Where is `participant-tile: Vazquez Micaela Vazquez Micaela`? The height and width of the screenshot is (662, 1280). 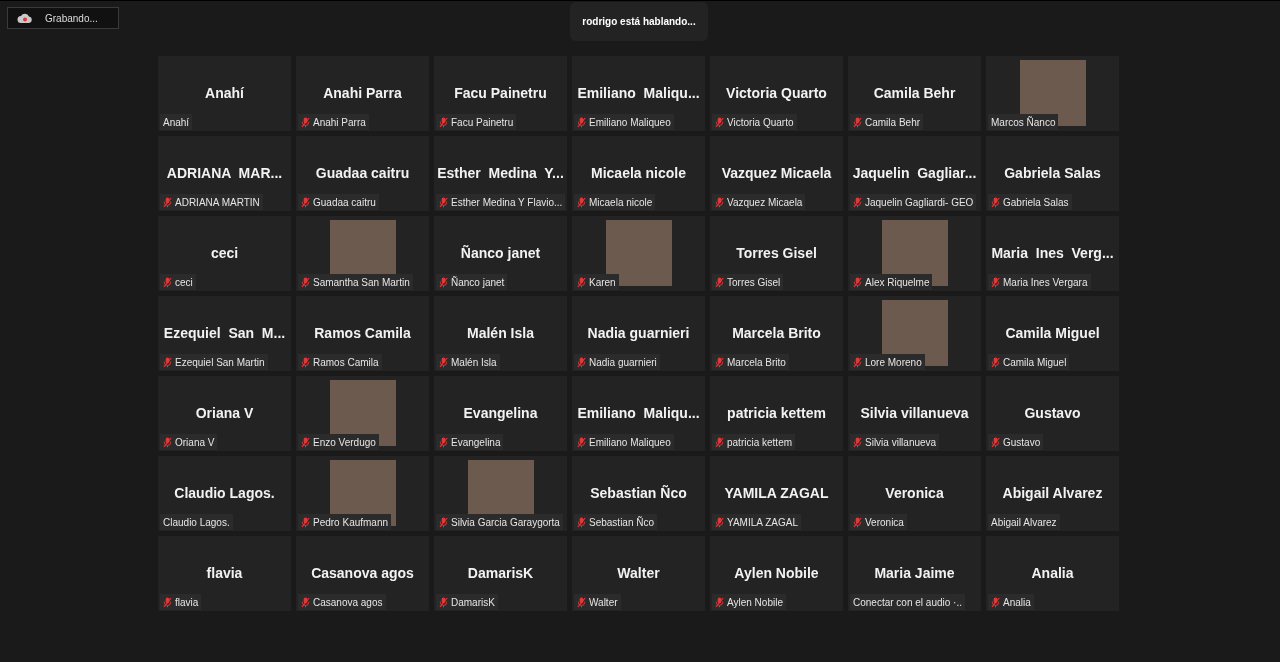 participant-tile: Vazquez Micaela Vazquez Micaela is located at coordinates (776, 173).